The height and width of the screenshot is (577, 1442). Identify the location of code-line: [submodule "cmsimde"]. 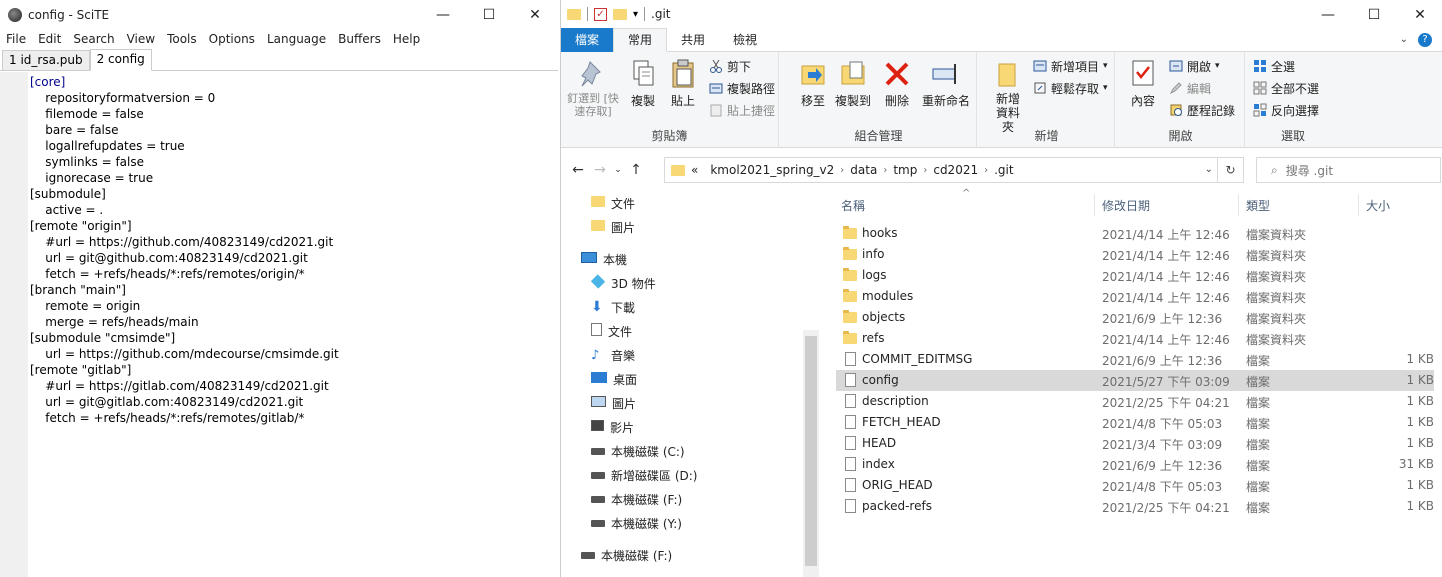
(184, 338).